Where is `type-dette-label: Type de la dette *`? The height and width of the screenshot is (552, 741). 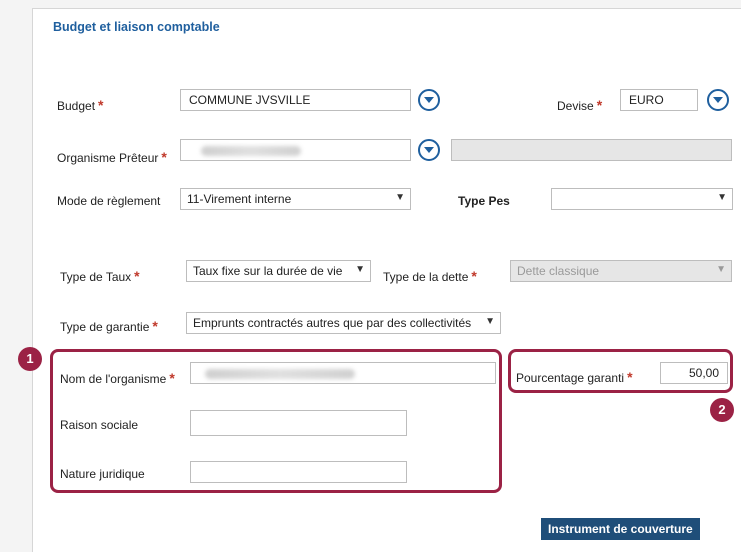 type-dette-label: Type de la dette * is located at coordinates (430, 276).